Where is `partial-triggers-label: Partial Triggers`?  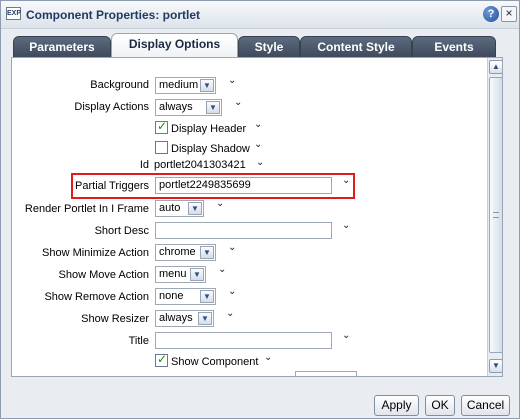 partial-triggers-label: Partial Triggers is located at coordinates (112, 186).